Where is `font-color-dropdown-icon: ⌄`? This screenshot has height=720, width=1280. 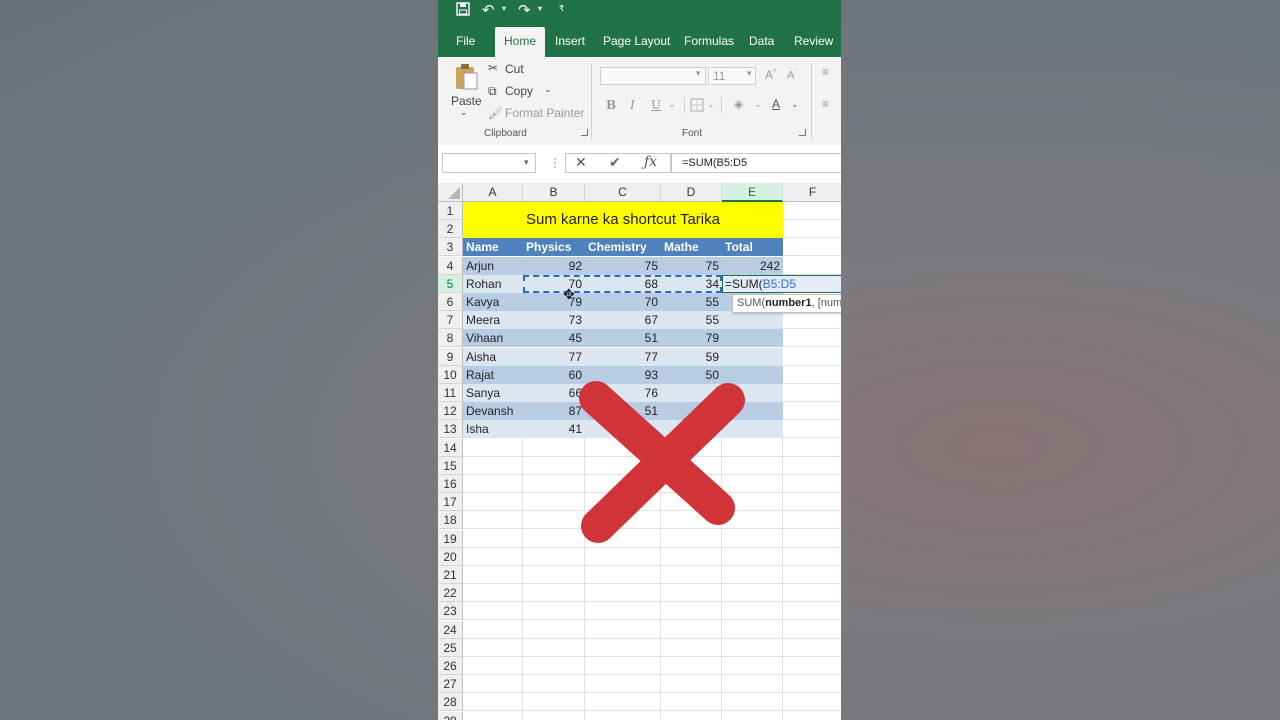 font-color-dropdown-icon: ⌄ is located at coordinates (795, 104).